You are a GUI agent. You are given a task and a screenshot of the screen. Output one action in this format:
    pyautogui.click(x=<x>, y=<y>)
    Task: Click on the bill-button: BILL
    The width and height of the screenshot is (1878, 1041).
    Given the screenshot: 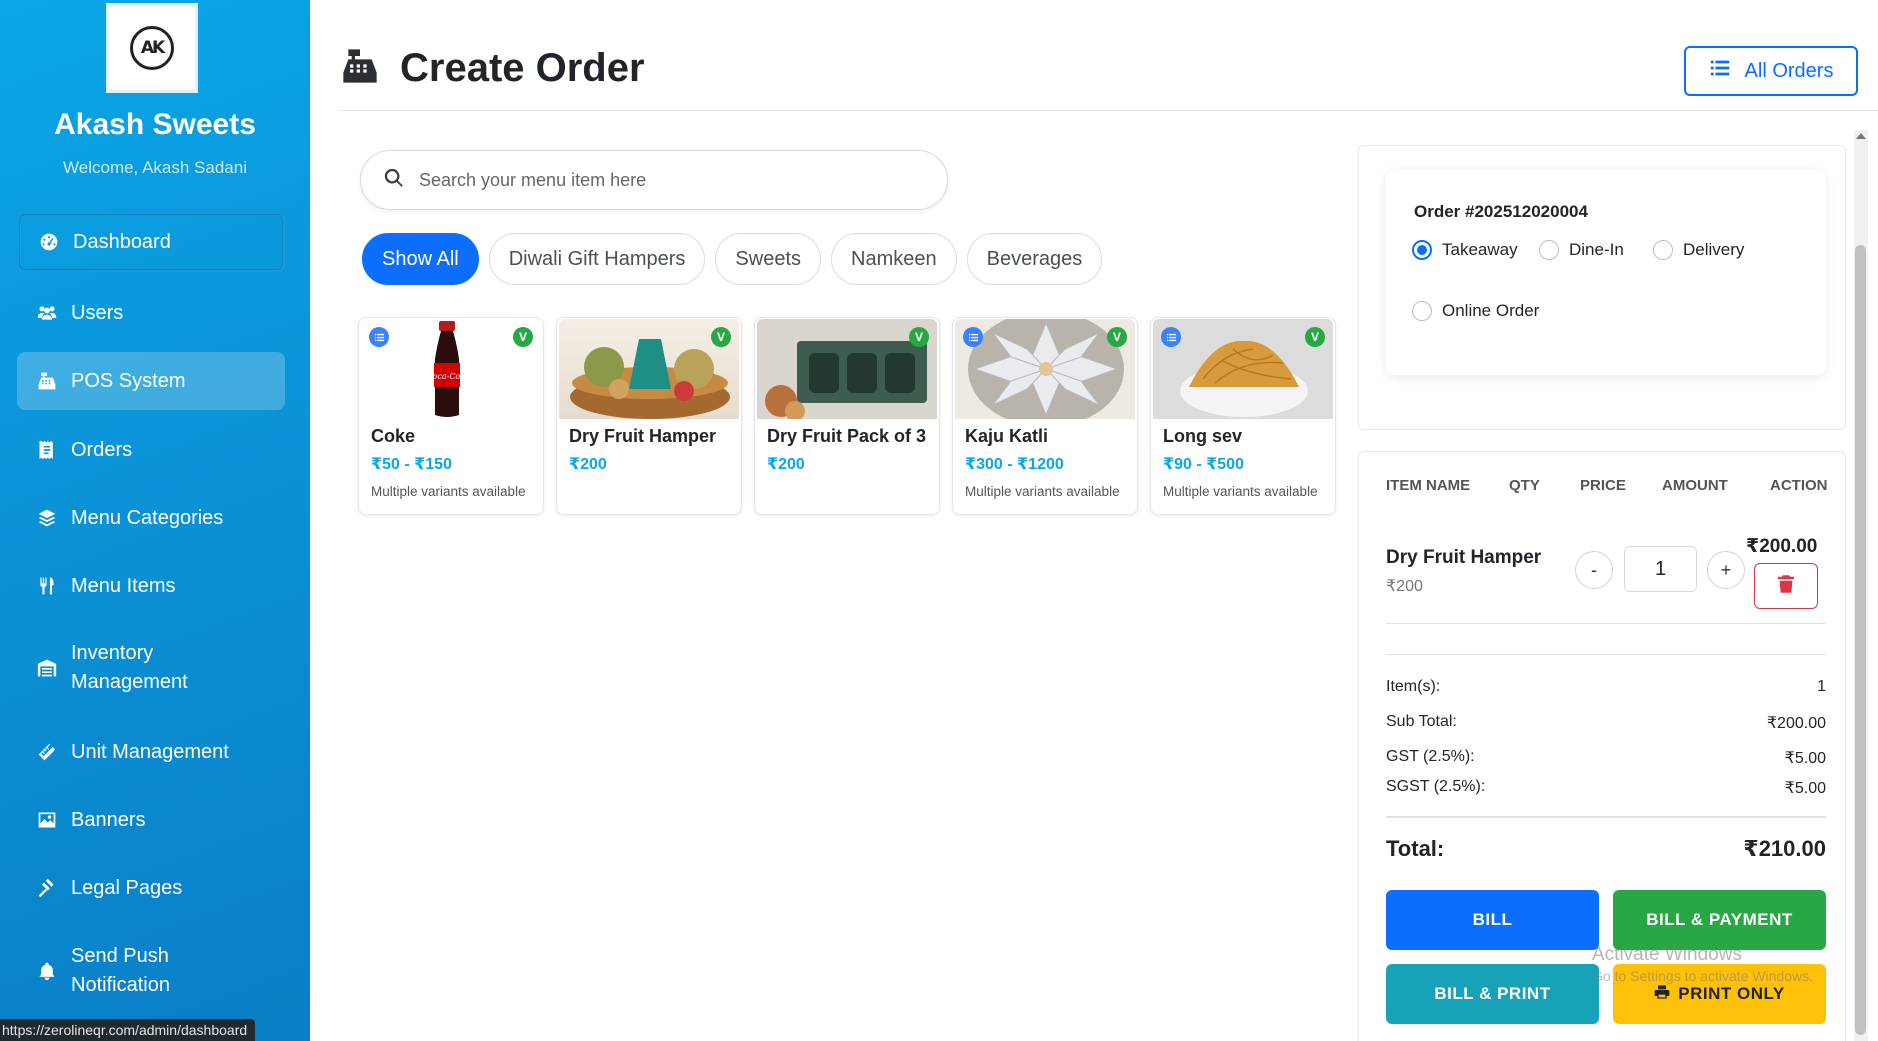 What is the action you would take?
    pyautogui.click(x=1492, y=920)
    